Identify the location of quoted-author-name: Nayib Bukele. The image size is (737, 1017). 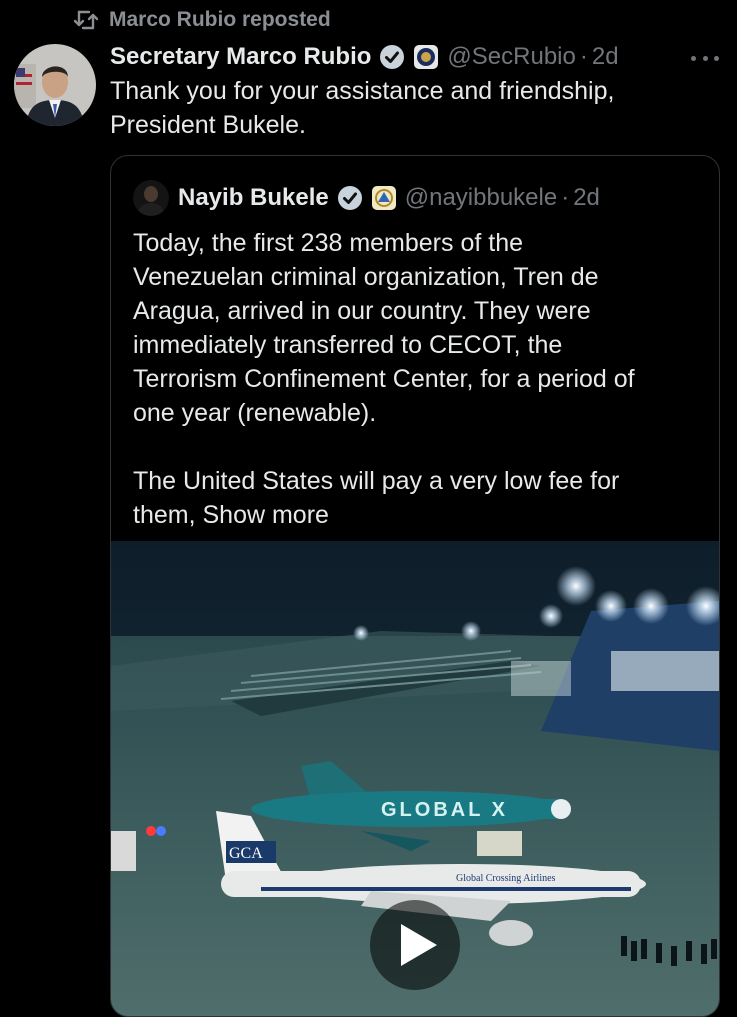
(253, 198).